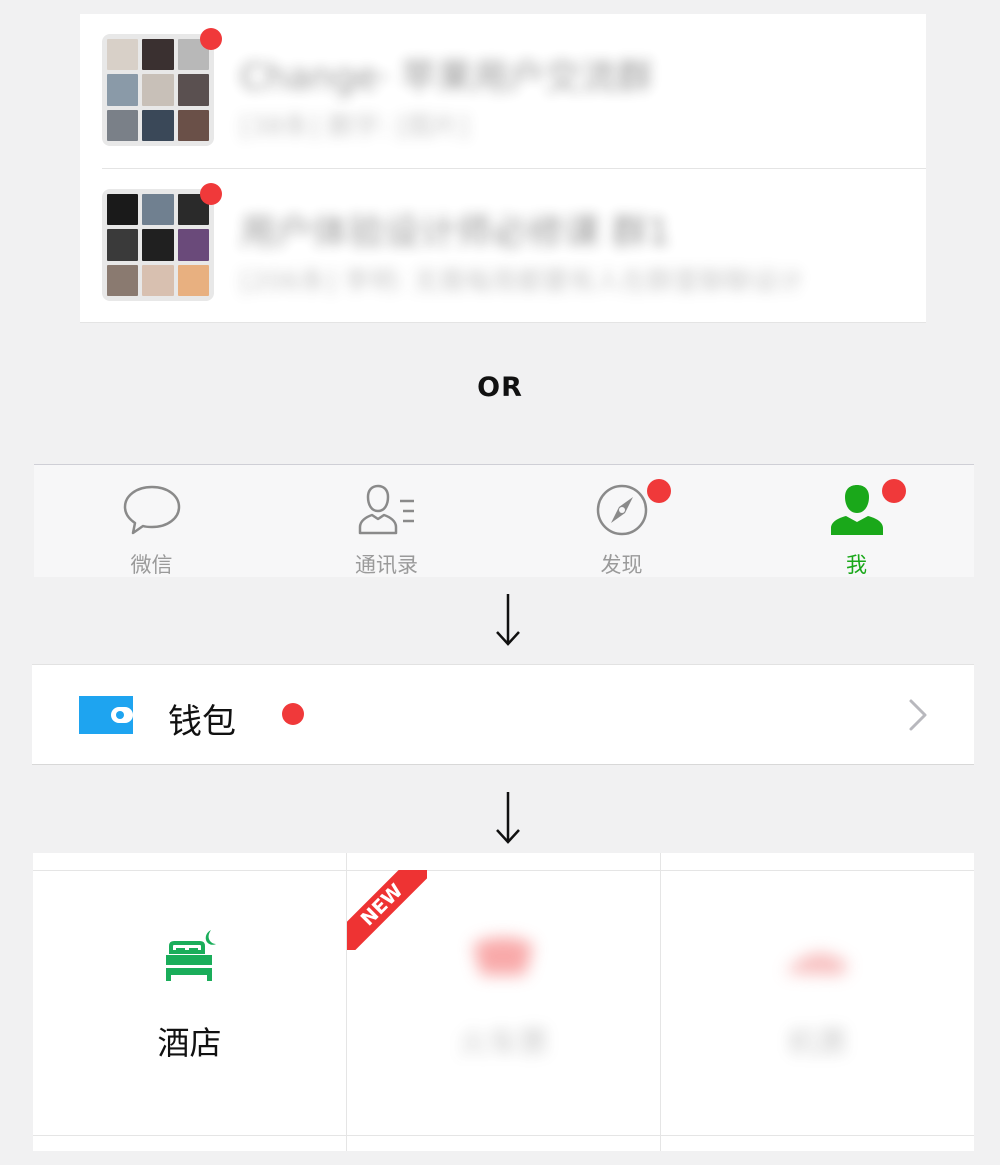 The height and width of the screenshot is (1165, 1000). Describe the element at coordinates (503, 322) in the screenshot. I see `divider` at that location.